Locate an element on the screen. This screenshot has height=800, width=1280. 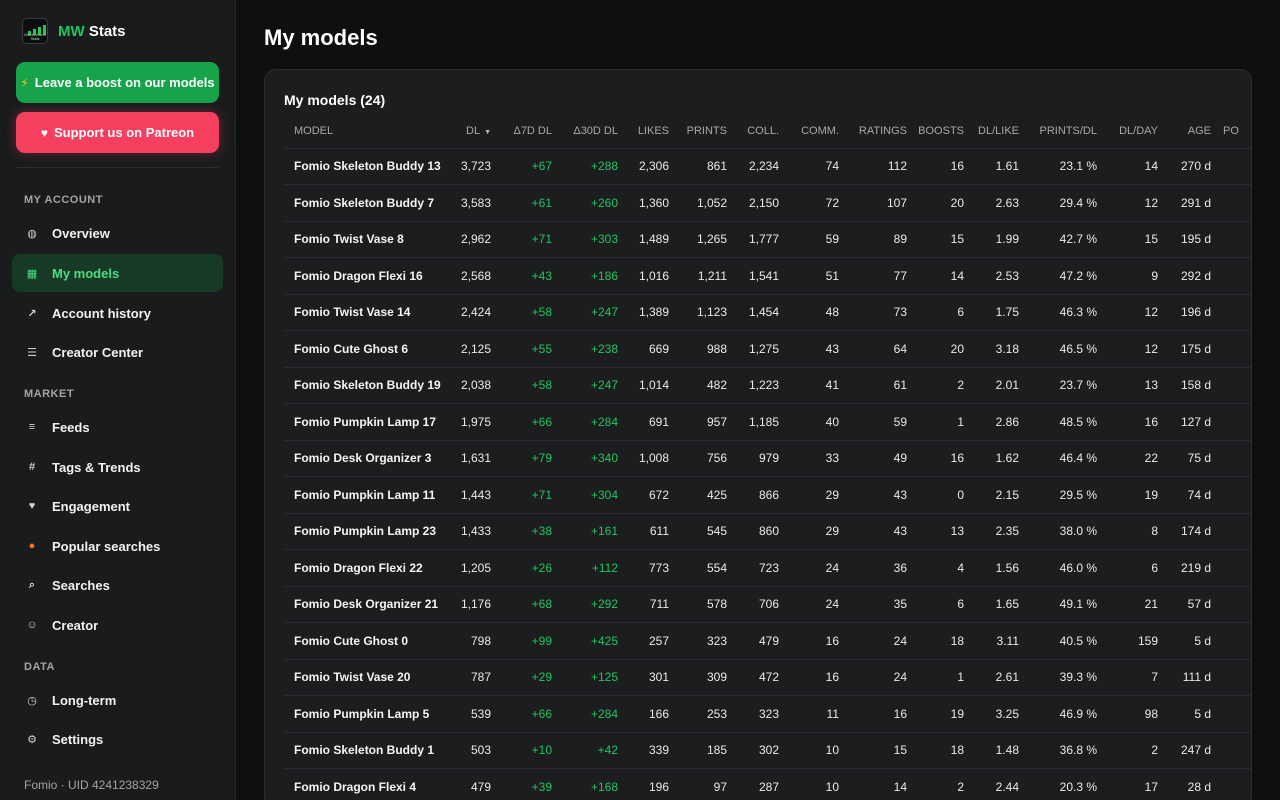
table-cell: 860 is located at coordinates (753, 531).